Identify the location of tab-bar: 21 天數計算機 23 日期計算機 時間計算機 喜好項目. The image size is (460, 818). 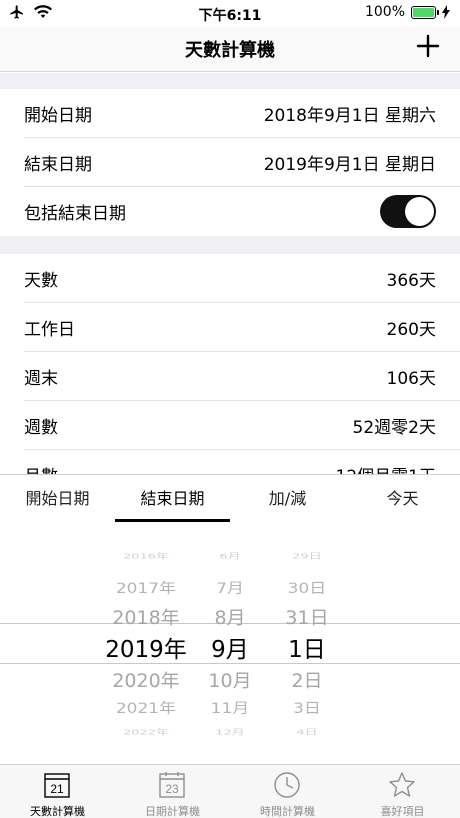
(230, 791).